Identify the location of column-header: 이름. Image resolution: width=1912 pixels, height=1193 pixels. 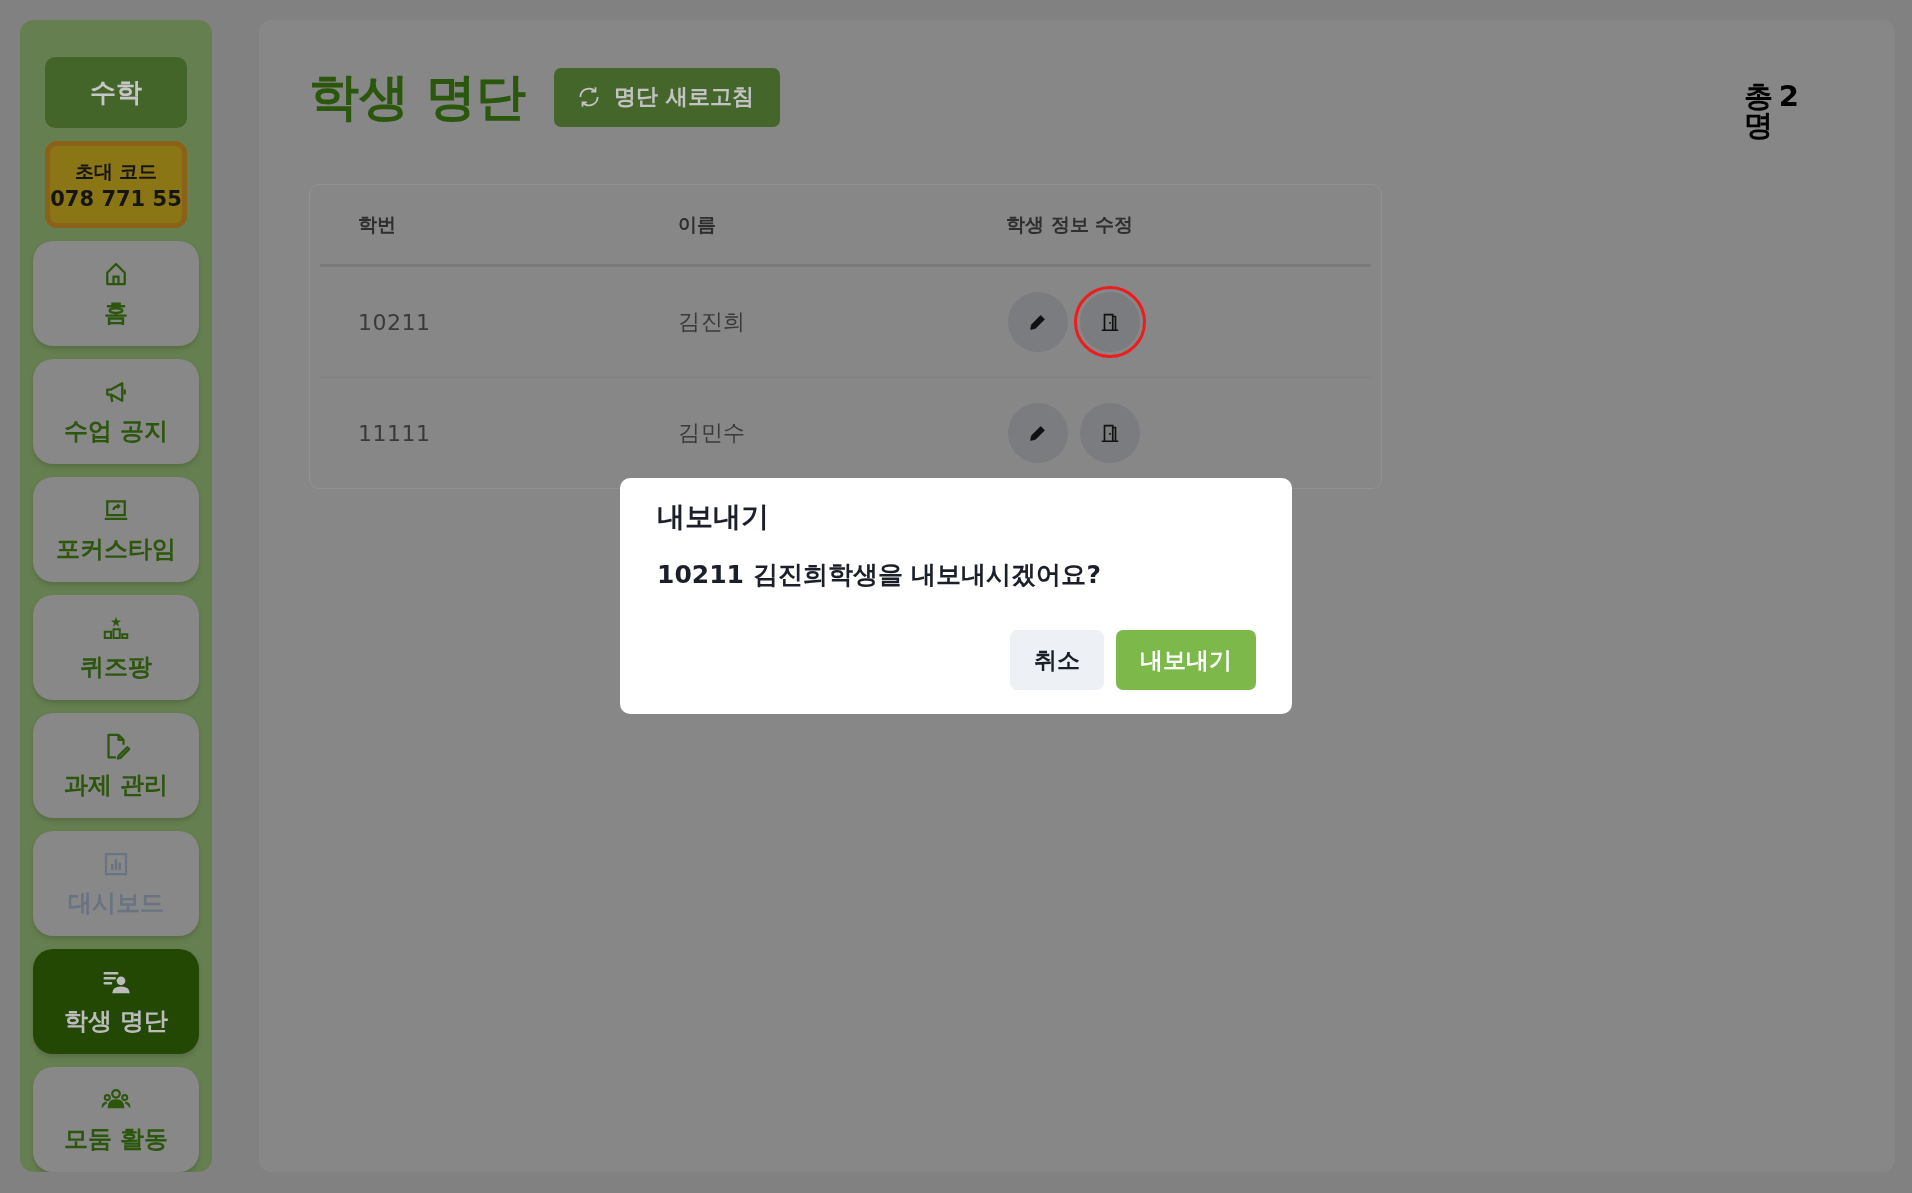
(697, 224).